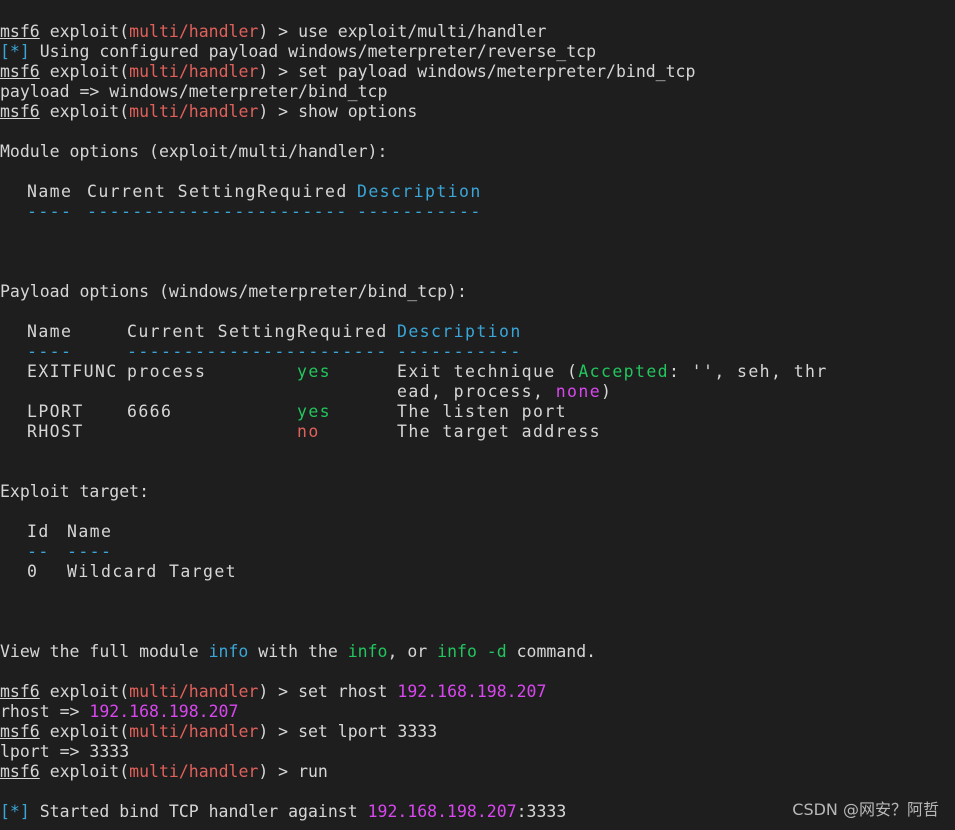  Describe the element at coordinates (422, 31) in the screenshot. I see `command-text: use exploit/multi/handler` at that location.